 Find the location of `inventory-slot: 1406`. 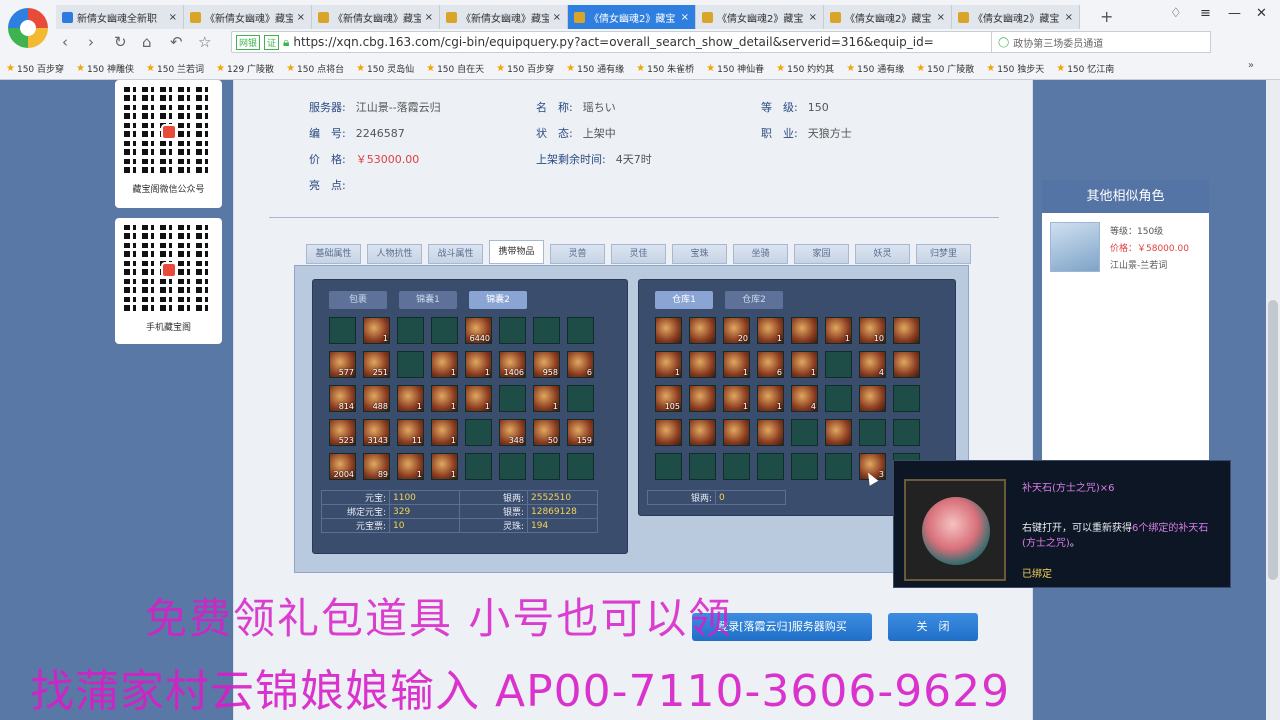

inventory-slot: 1406 is located at coordinates (512, 364).